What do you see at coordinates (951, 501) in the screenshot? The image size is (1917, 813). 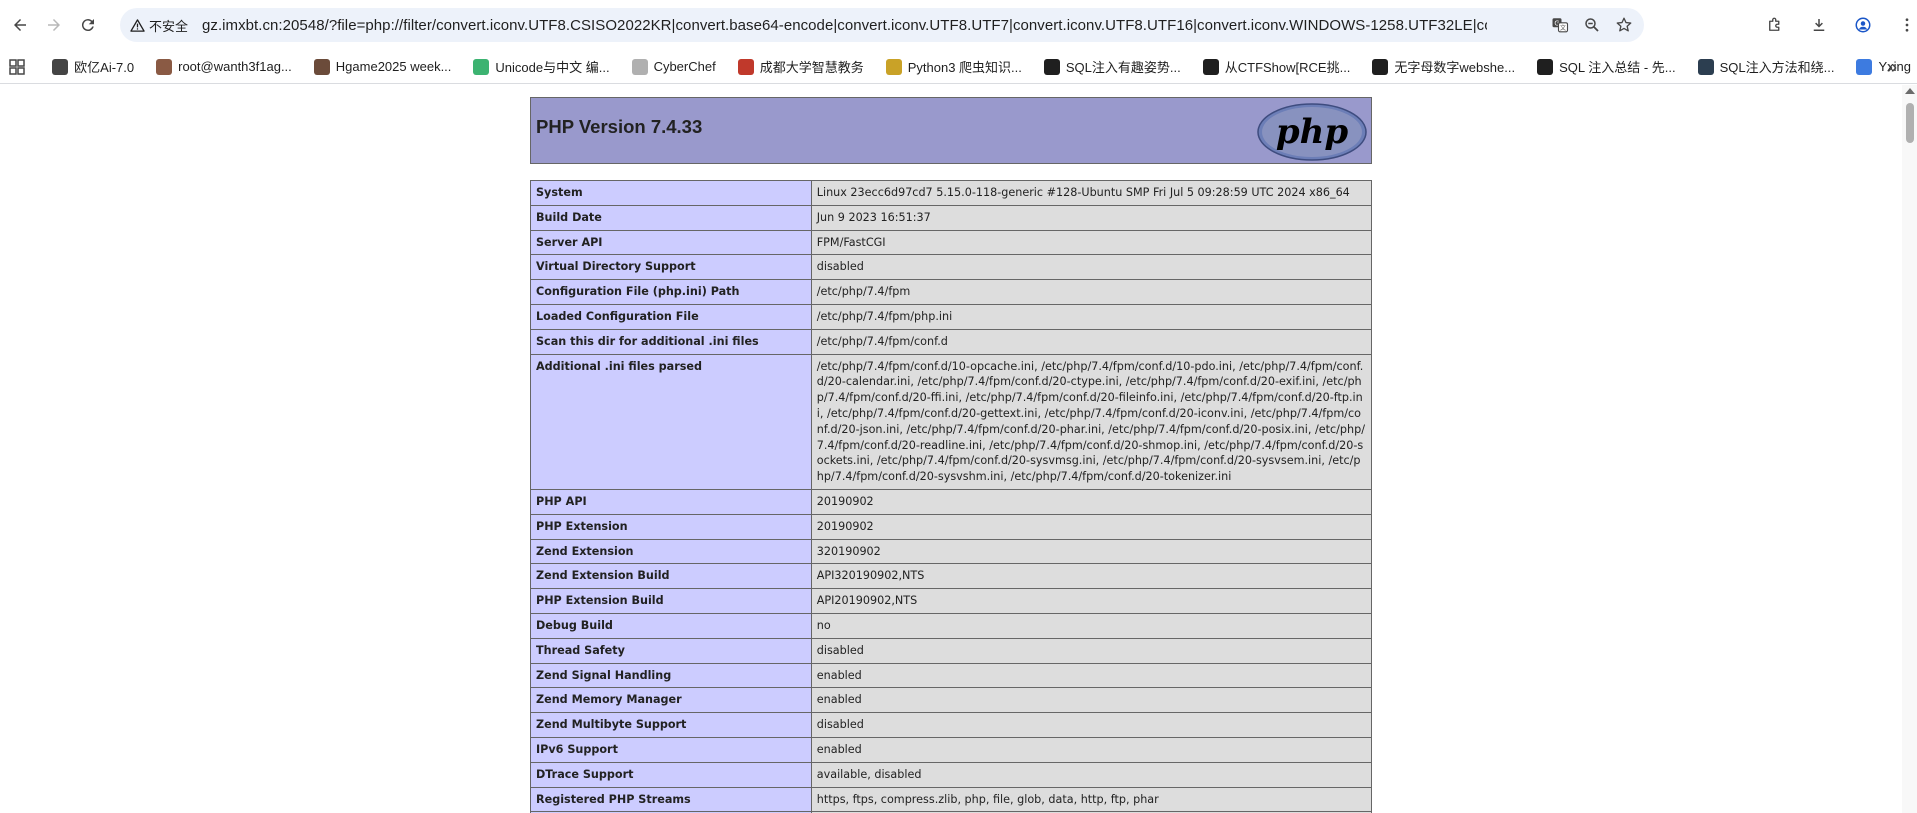 I see `table-row: PHP API 20190902` at bounding box center [951, 501].